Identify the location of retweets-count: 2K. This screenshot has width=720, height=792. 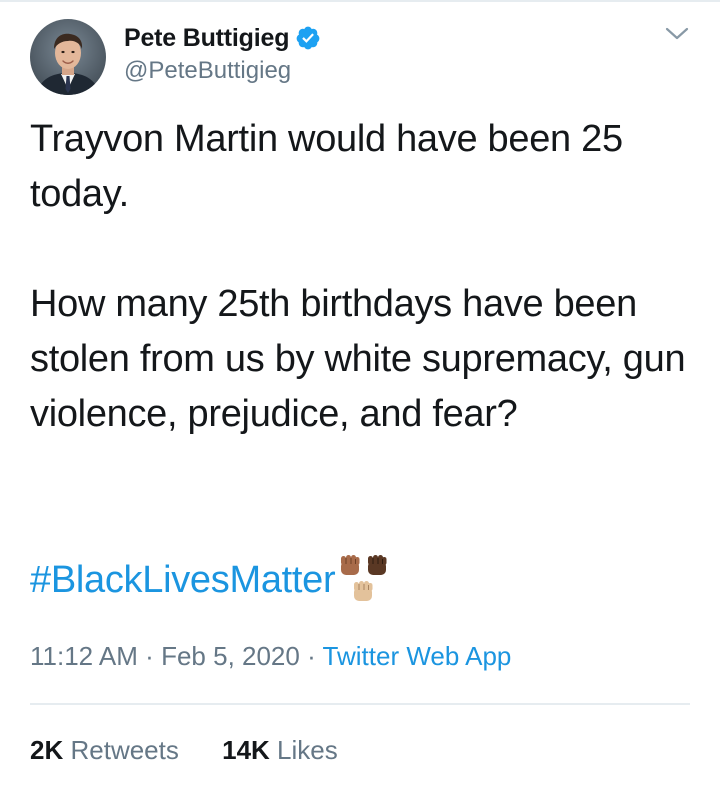
(47, 750).